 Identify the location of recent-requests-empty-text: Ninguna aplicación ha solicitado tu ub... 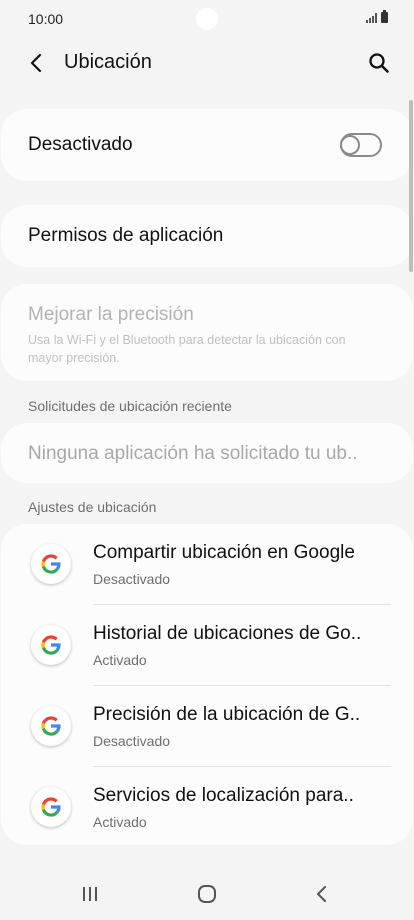
(193, 453).